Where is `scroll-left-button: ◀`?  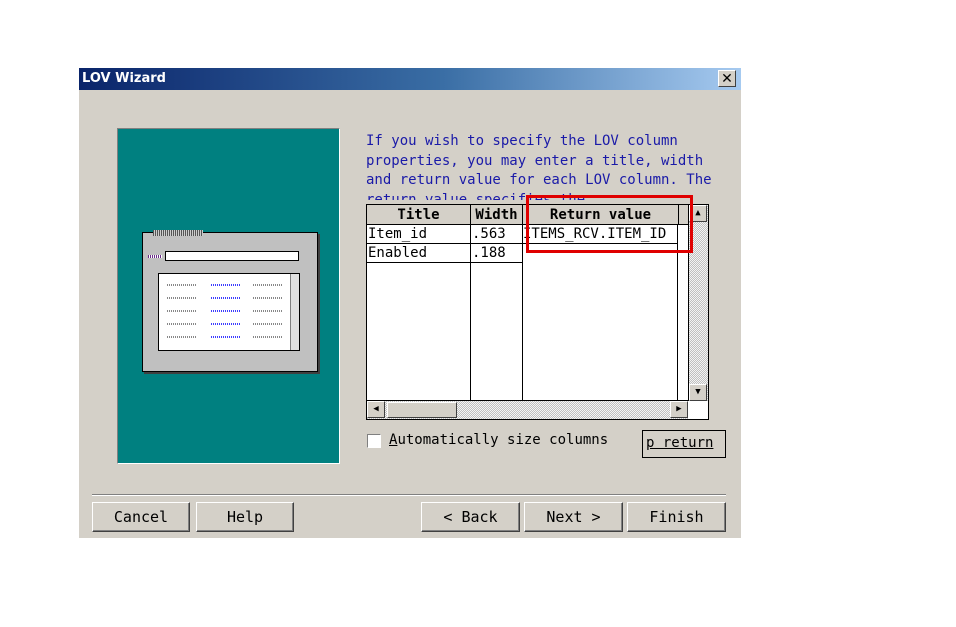 scroll-left-button: ◀ is located at coordinates (376, 409).